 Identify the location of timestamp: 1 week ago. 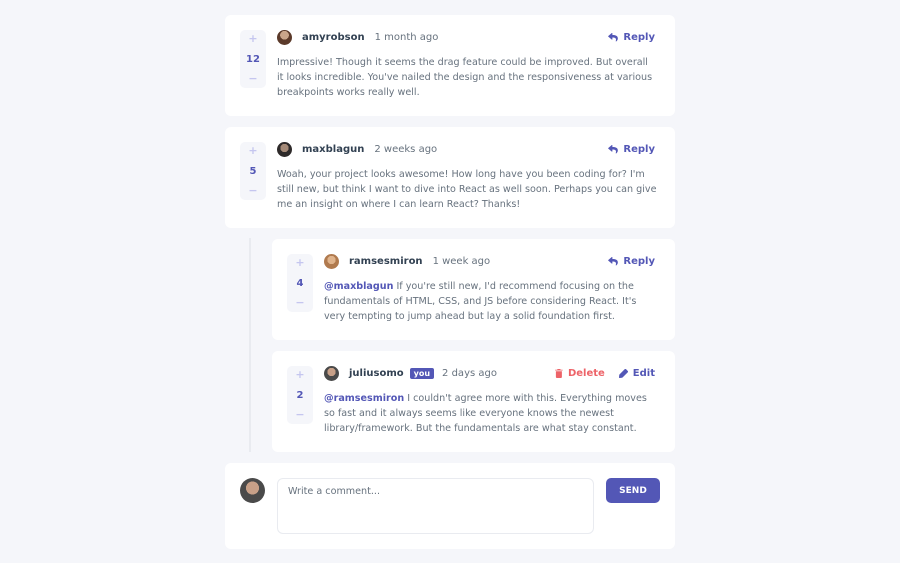
(461, 261).